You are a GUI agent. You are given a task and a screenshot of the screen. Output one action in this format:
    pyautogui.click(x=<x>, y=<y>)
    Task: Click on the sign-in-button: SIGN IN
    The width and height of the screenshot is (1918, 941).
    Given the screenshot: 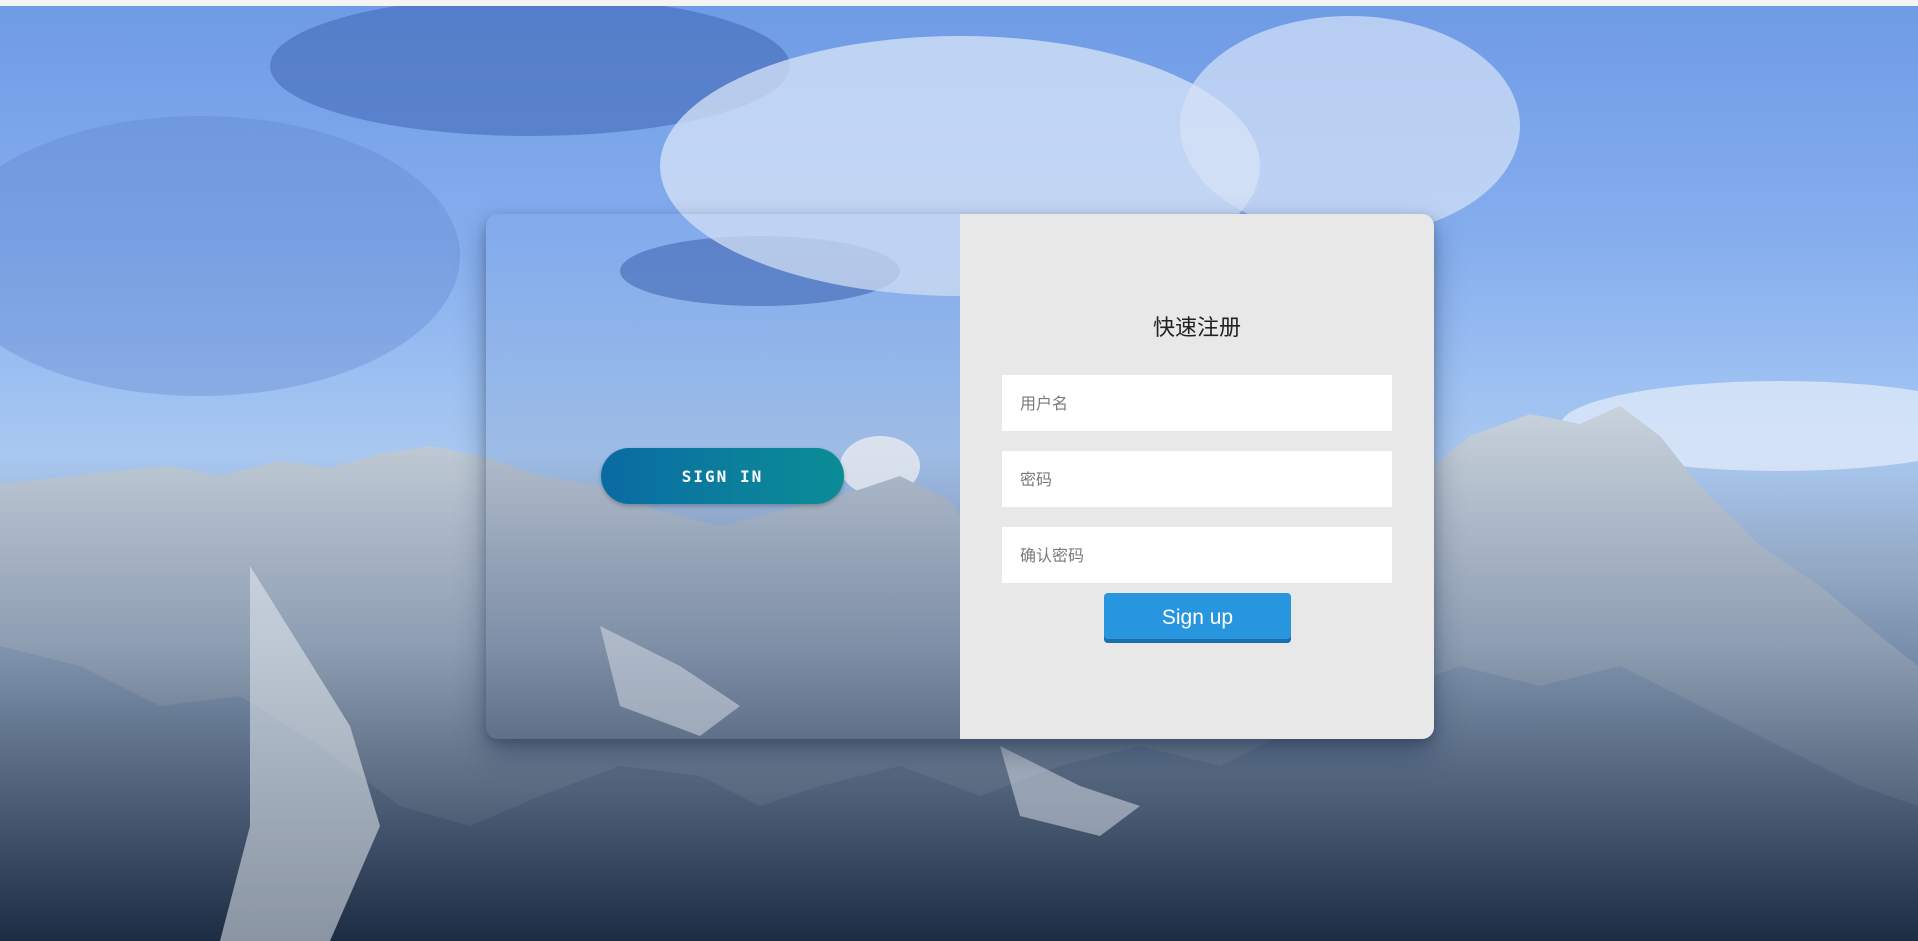 What is the action you would take?
    pyautogui.click(x=722, y=476)
    